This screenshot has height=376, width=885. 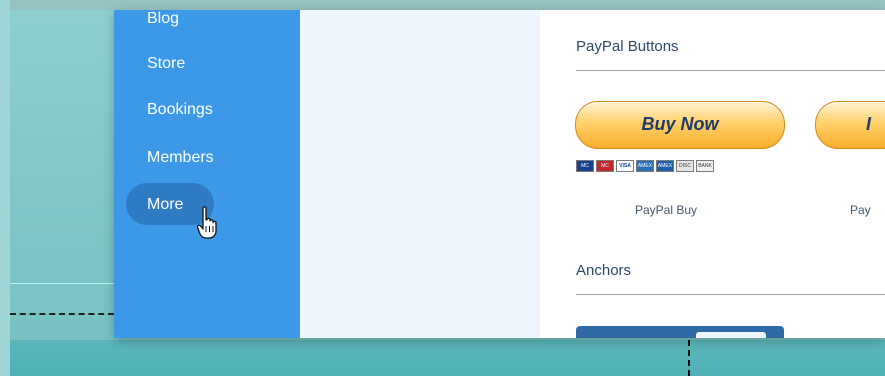 What do you see at coordinates (442, 358) in the screenshot?
I see `canvas-strip` at bounding box center [442, 358].